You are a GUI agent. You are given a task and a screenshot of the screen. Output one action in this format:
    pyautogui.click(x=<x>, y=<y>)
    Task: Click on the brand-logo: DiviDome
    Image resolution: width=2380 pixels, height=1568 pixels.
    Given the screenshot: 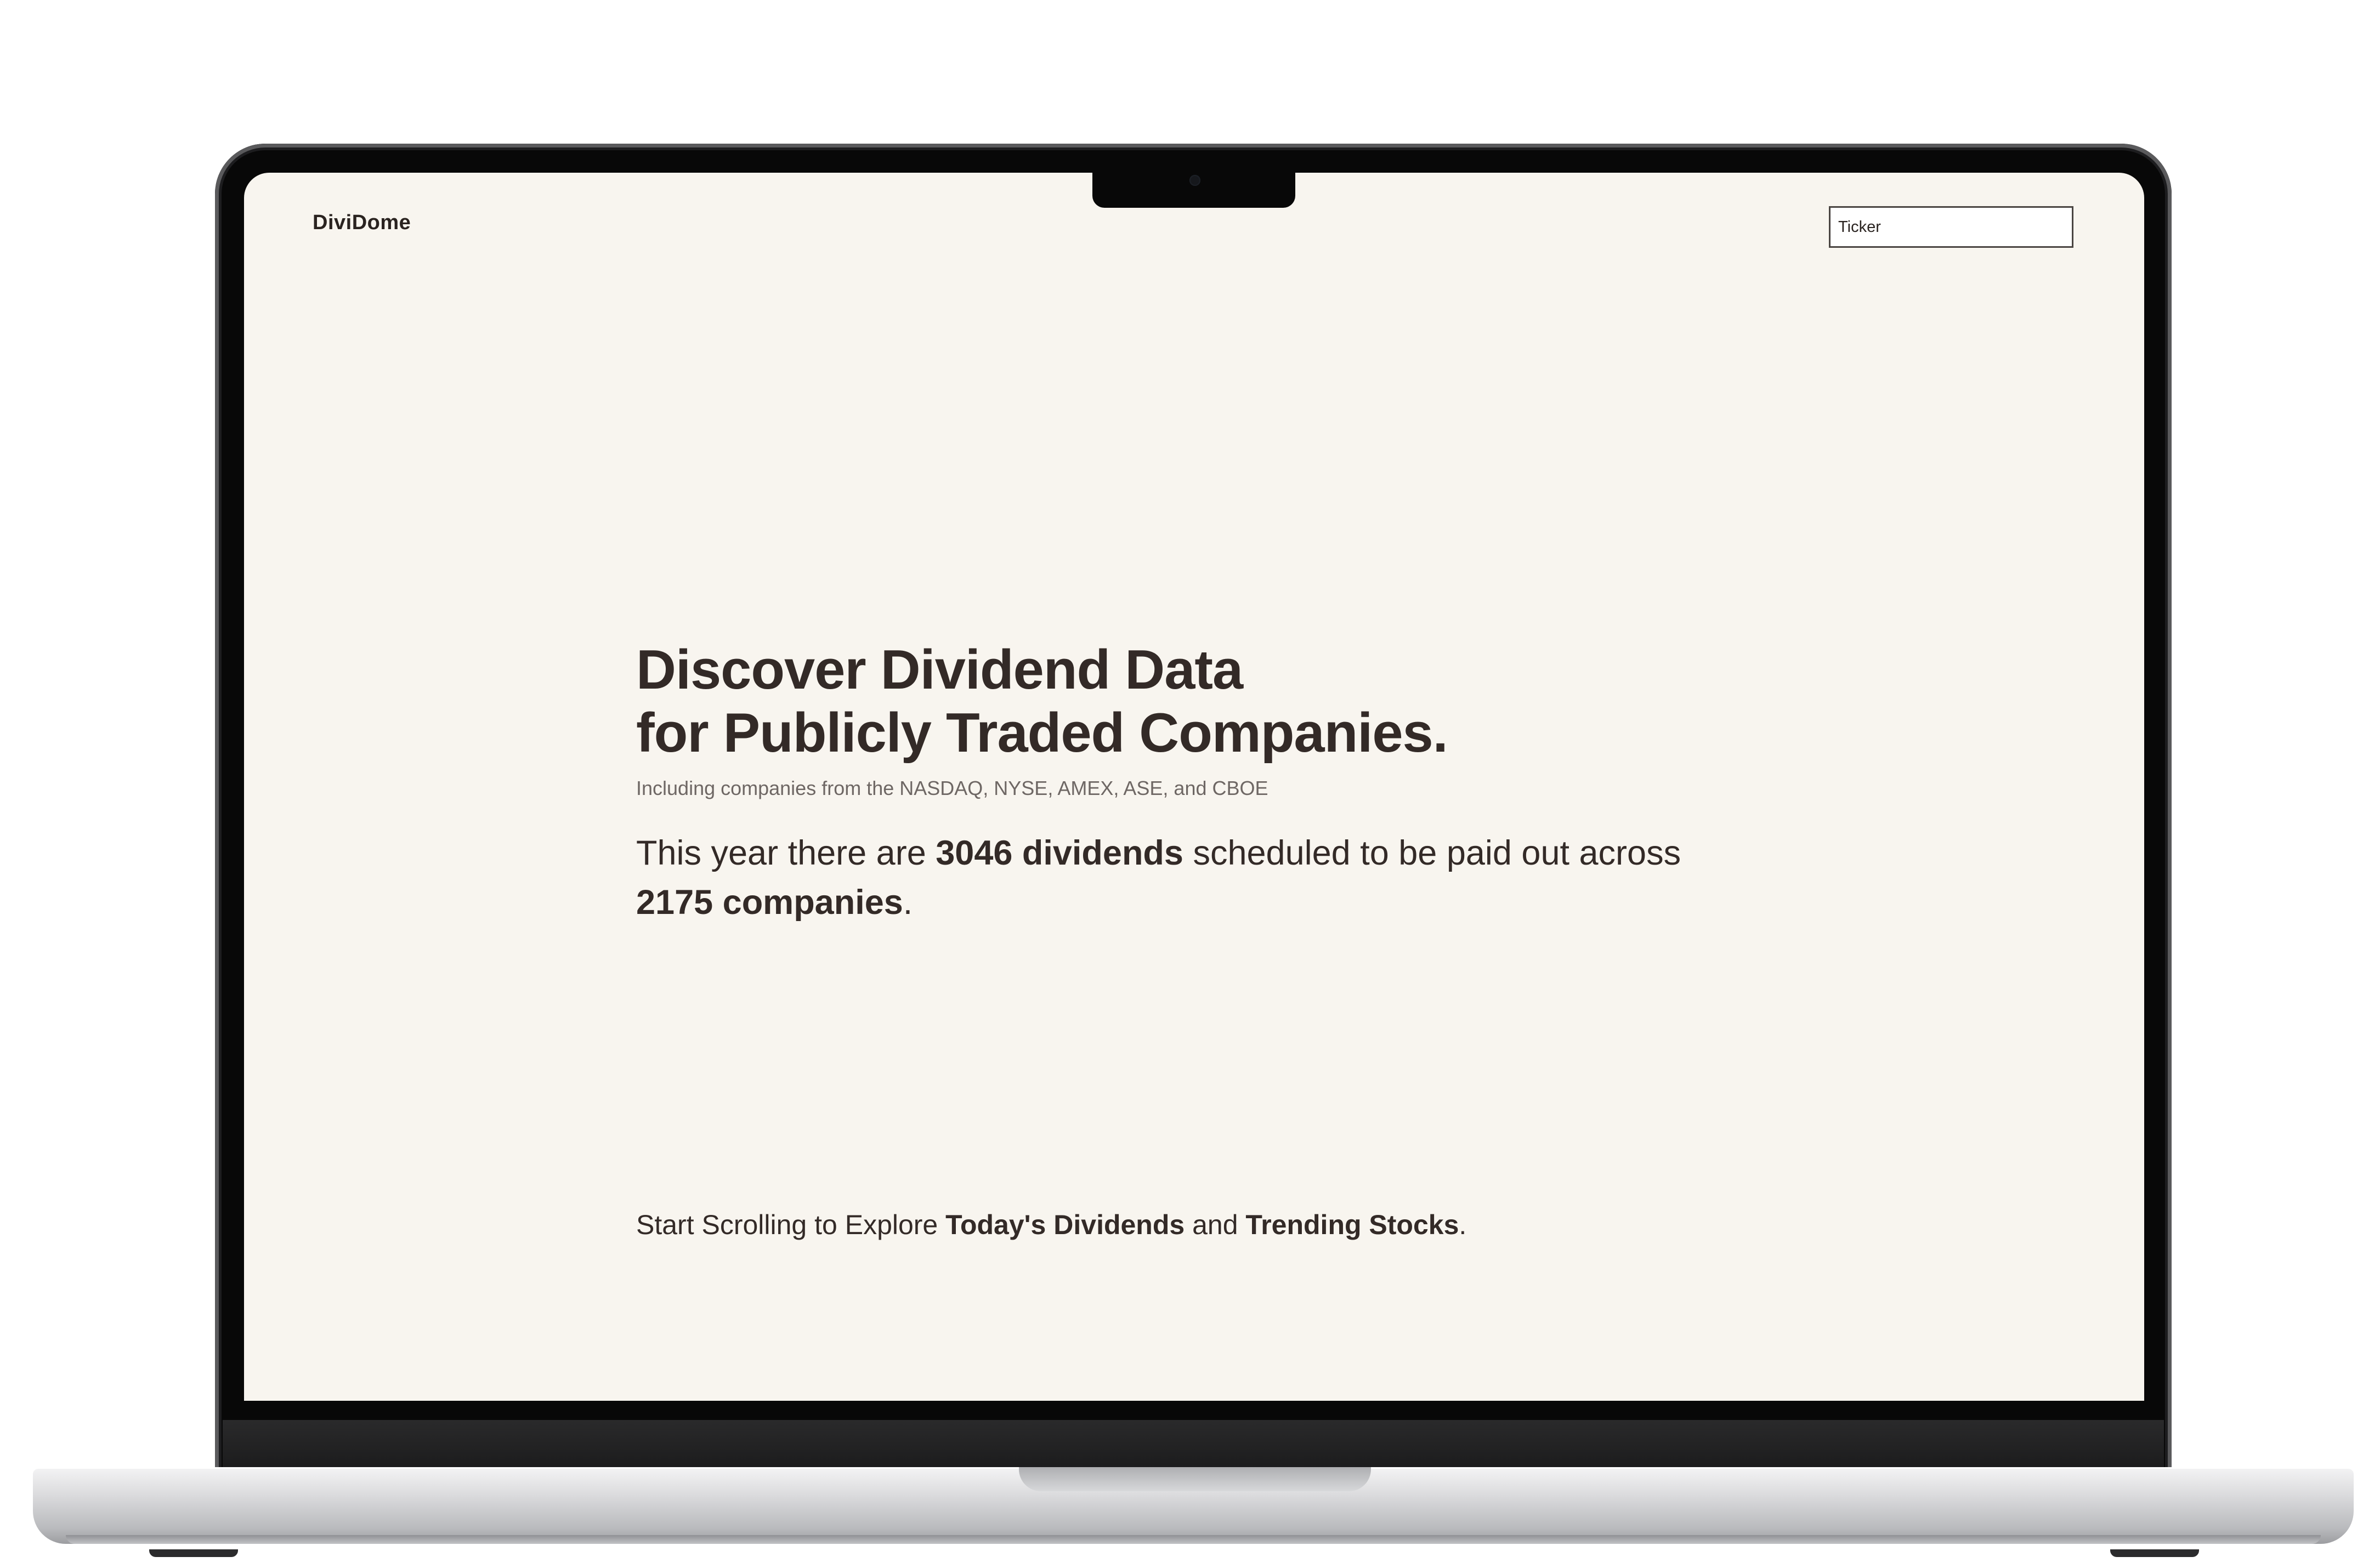 What is the action you would take?
    pyautogui.click(x=362, y=223)
    